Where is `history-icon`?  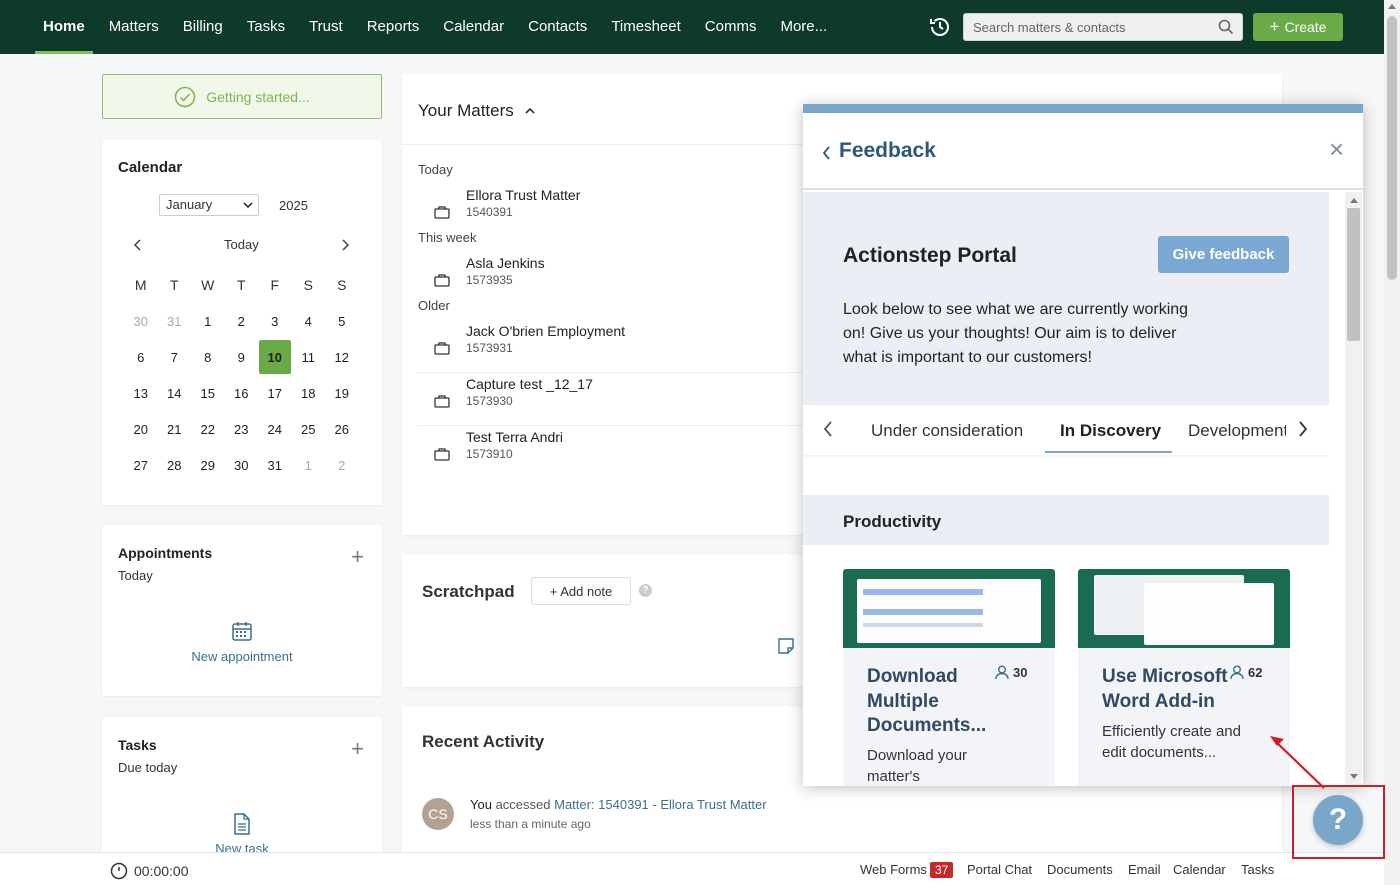
history-icon is located at coordinates (940, 27).